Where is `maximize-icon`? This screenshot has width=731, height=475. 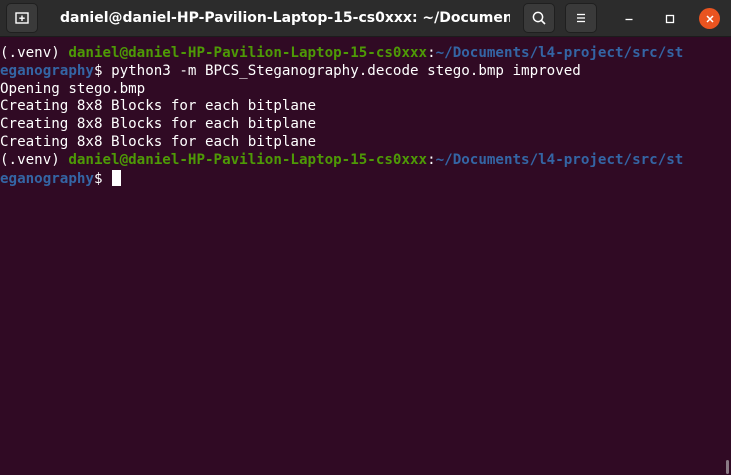 maximize-icon is located at coordinates (669, 18).